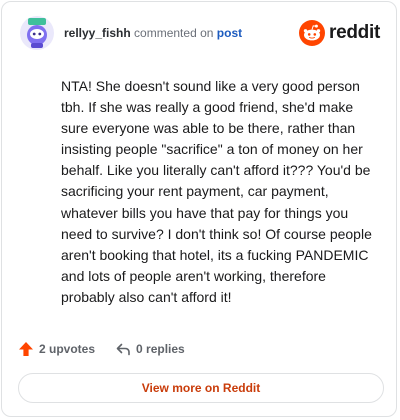  I want to click on reply-arrow-icon, so click(123, 349).